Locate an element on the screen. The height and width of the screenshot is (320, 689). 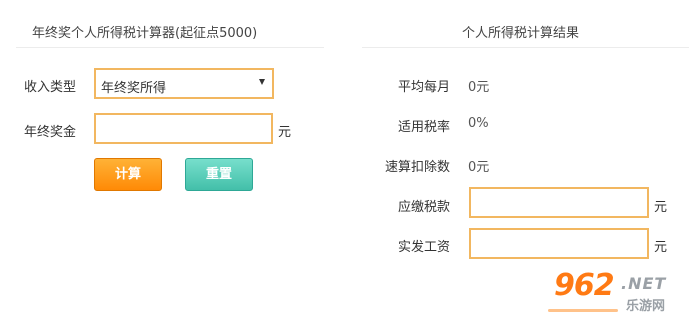
quick-deduction-value: 0元 is located at coordinates (479, 167).